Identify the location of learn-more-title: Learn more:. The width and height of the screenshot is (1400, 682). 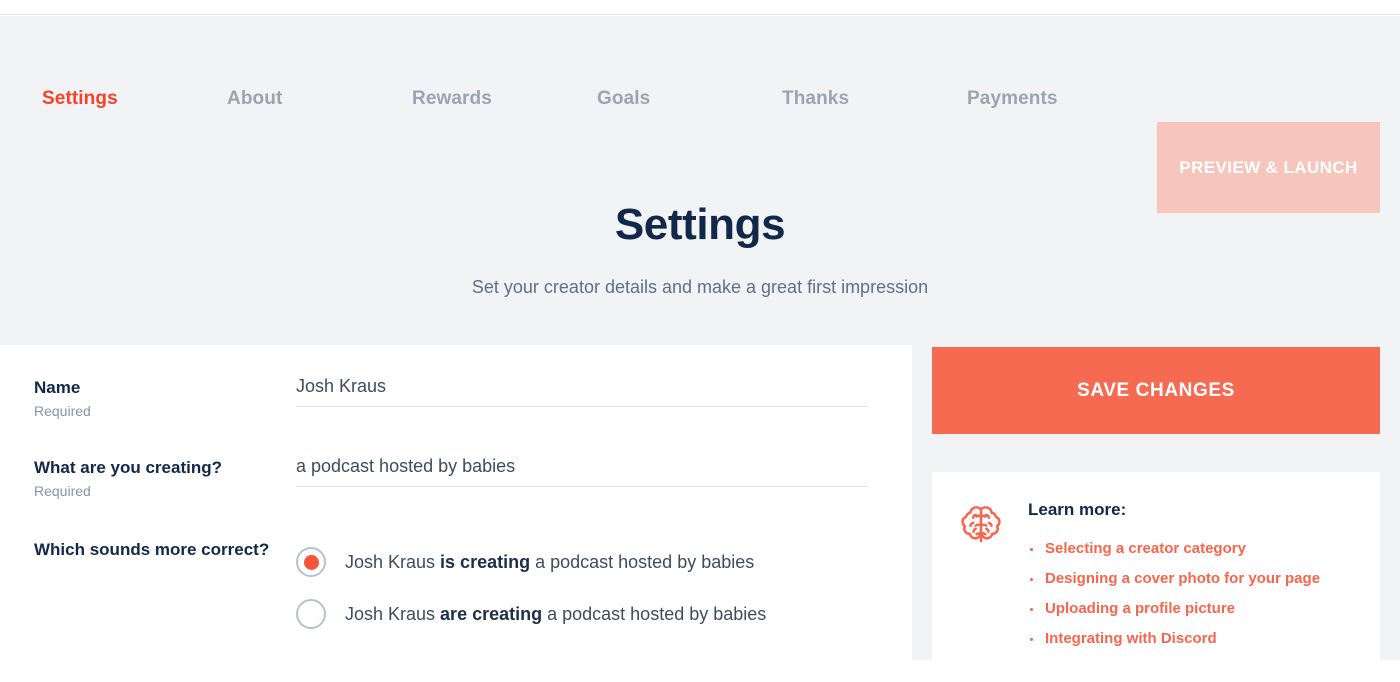
(1077, 509).